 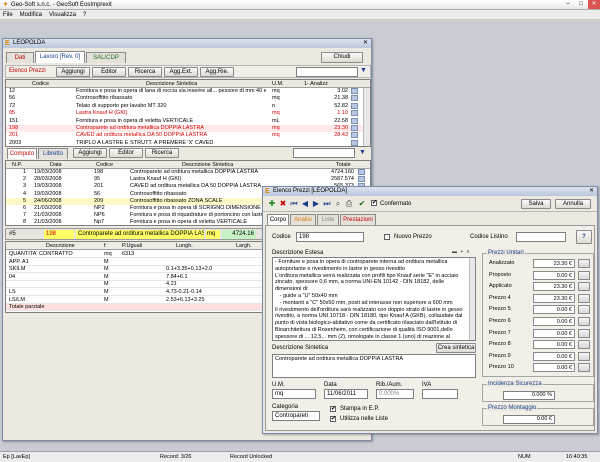 I want to click on salva-button: Salva, so click(x=536, y=204).